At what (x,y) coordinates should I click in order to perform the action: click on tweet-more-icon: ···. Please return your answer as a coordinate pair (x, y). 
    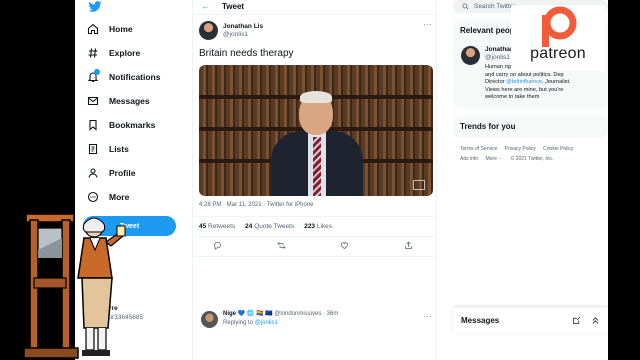
    Looking at the image, I should click on (428, 24).